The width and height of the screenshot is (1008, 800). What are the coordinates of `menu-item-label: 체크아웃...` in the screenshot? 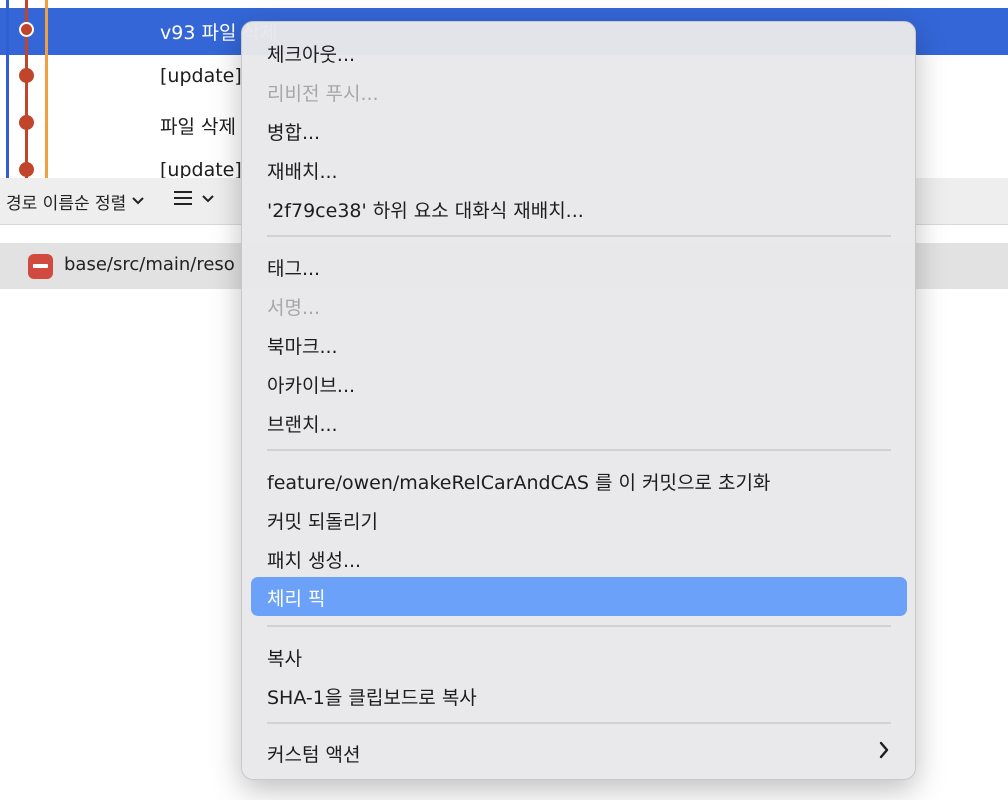 It's located at (311, 55).